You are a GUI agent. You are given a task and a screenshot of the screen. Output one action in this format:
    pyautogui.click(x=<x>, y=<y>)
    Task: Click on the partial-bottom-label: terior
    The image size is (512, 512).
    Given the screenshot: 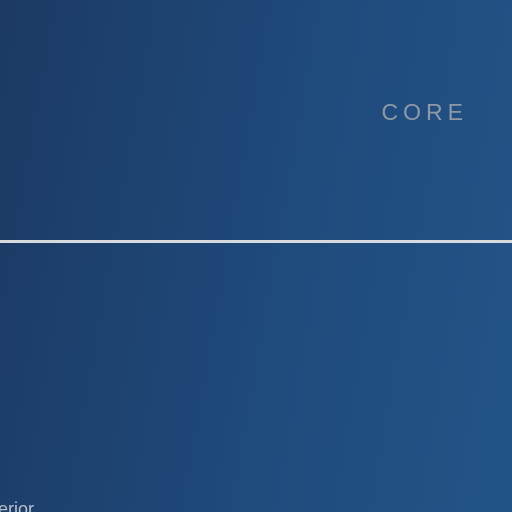 What is the action you would take?
    pyautogui.click(x=17, y=505)
    